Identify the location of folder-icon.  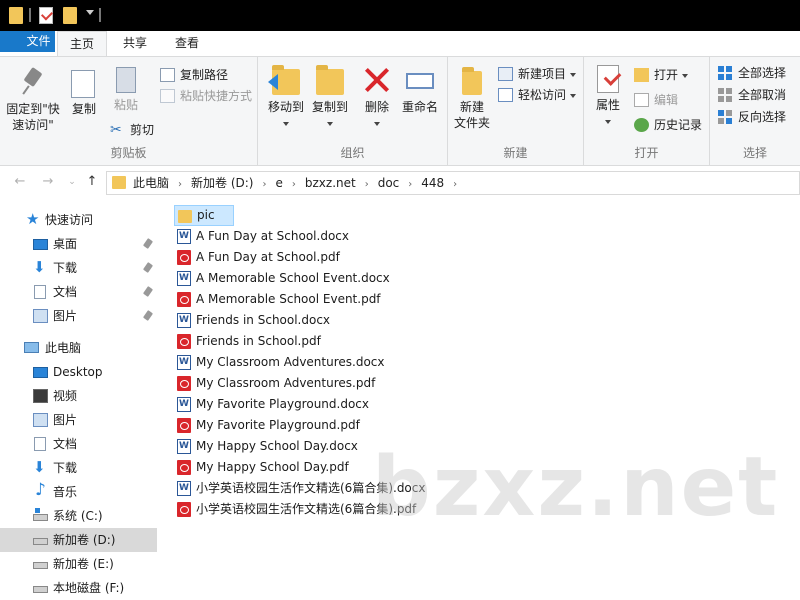
(16, 15).